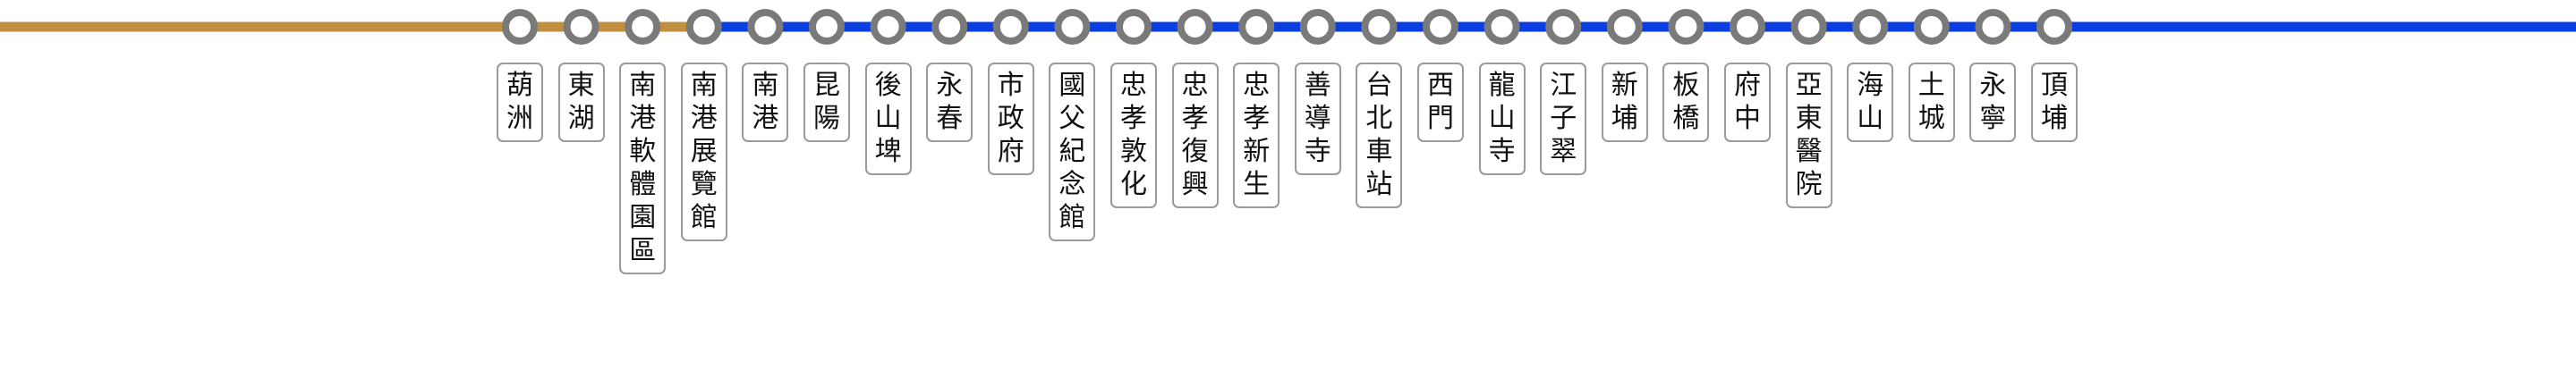 This screenshot has width=2576, height=378. Describe the element at coordinates (1379, 135) in the screenshot. I see `station-label: 台北車站` at that location.